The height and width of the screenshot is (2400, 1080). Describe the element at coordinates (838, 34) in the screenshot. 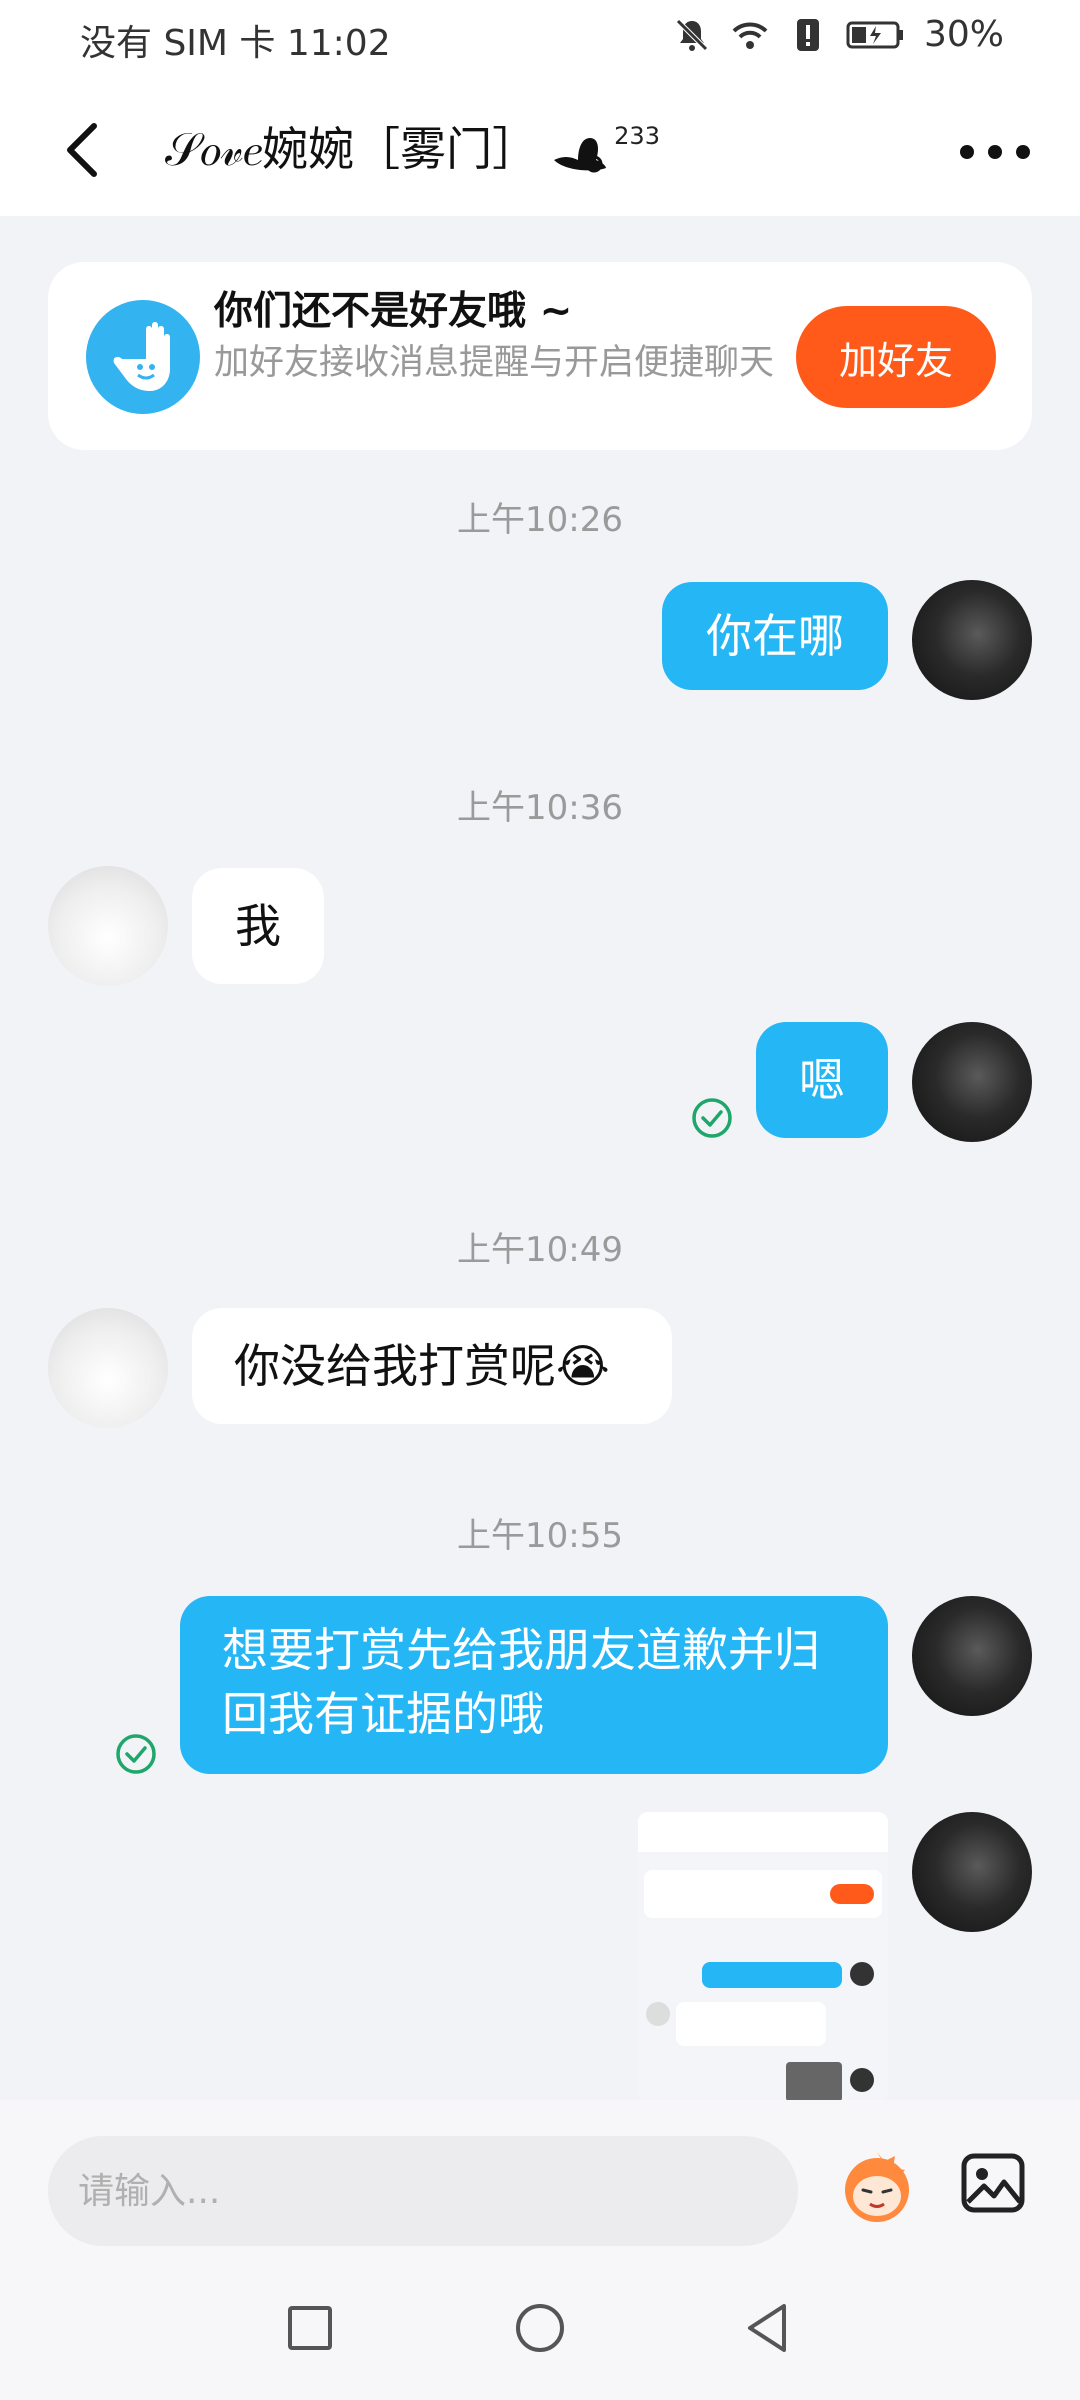

I see `status-icons: 30%` at that location.